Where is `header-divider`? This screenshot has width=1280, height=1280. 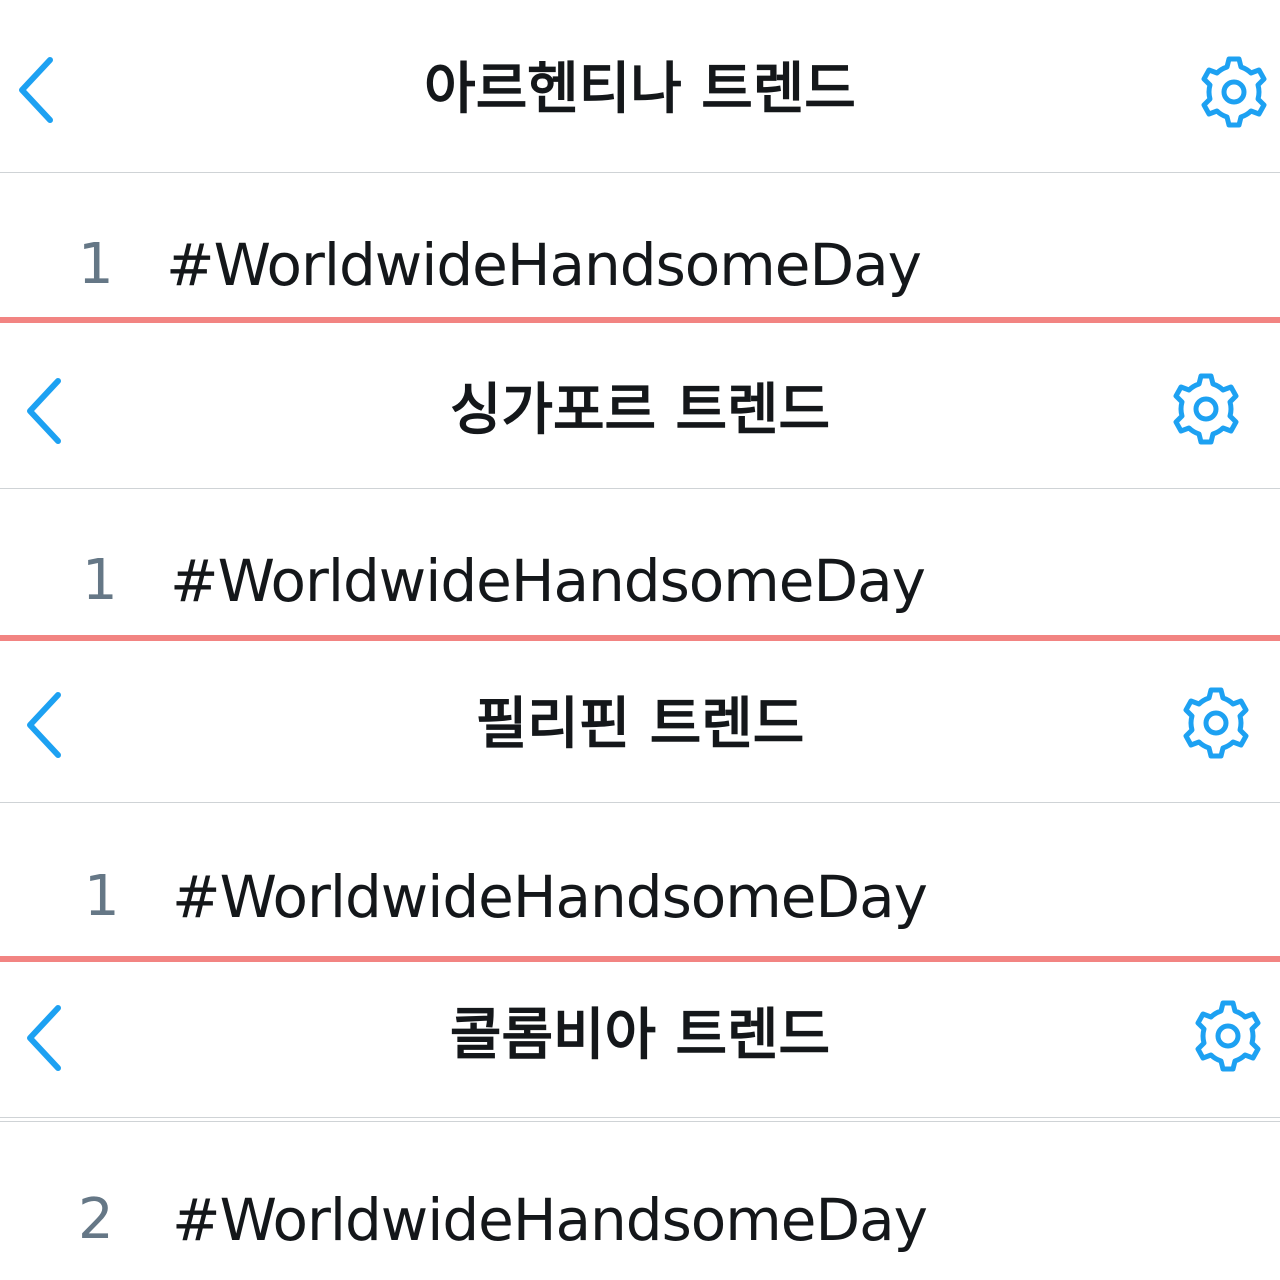
header-divider is located at coordinates (640, 1117).